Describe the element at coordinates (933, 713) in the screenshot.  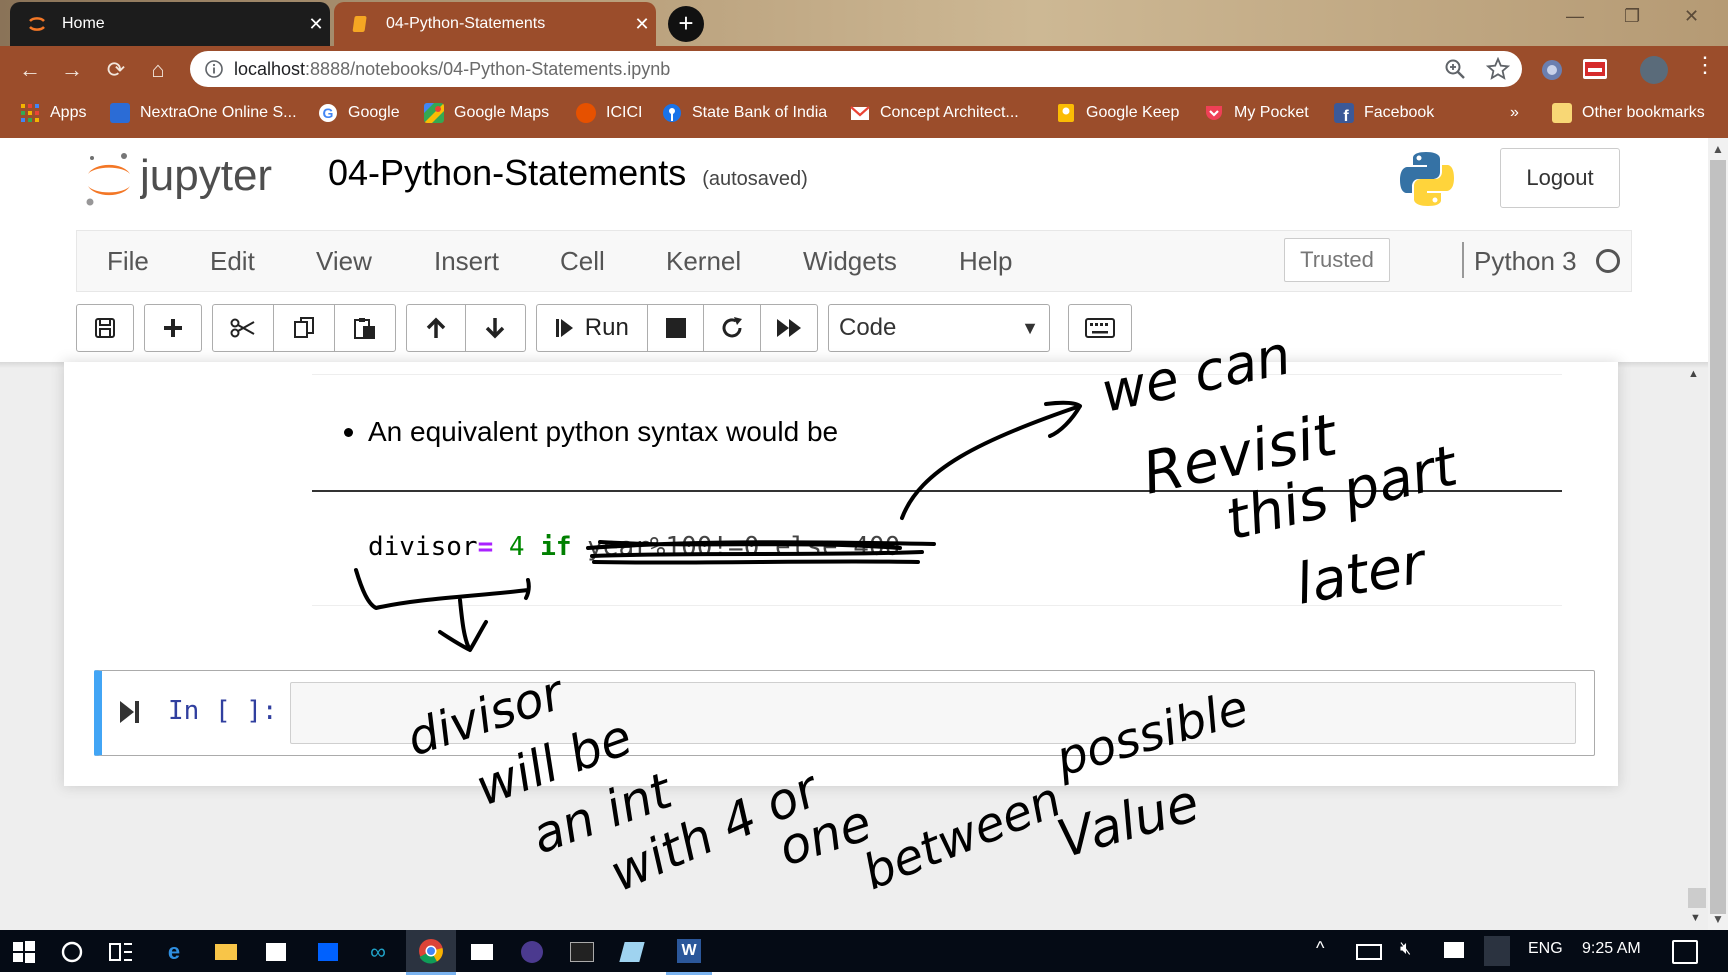
I see `code-cell-input` at that location.